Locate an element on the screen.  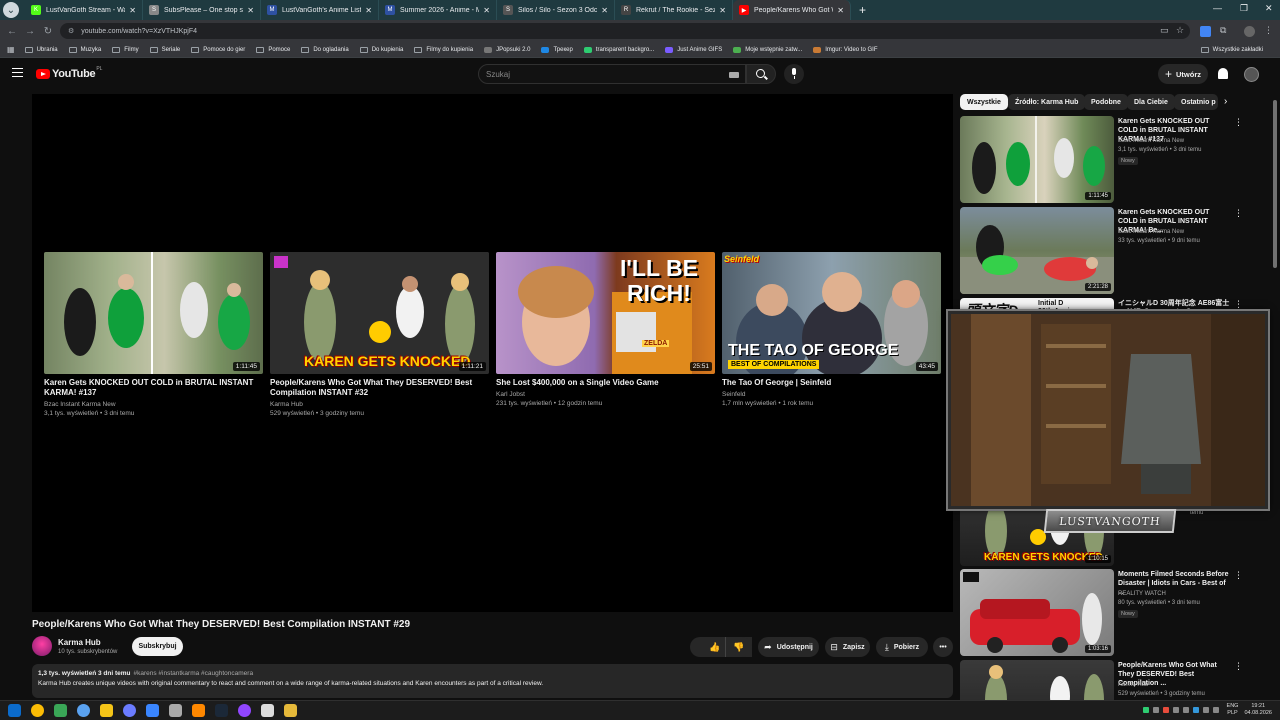
browser-tab: S SubsPlease – One stop shop fo... ✕ is located at coordinates (202, 10).